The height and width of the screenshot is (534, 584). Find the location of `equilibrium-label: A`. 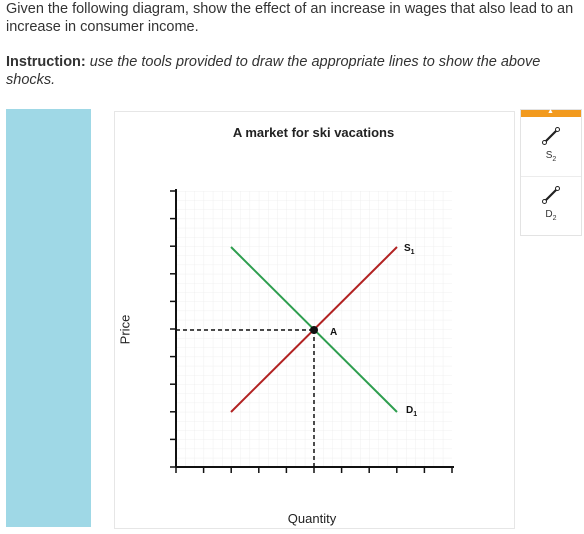

equilibrium-label: A is located at coordinates (333, 332).